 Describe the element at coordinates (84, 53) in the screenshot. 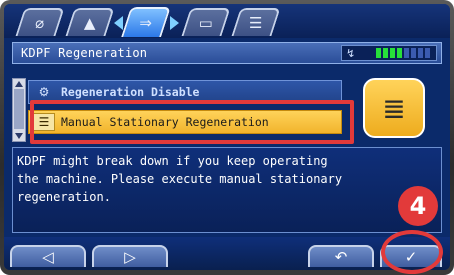

I see `page-title: KDPF Regeneration` at that location.